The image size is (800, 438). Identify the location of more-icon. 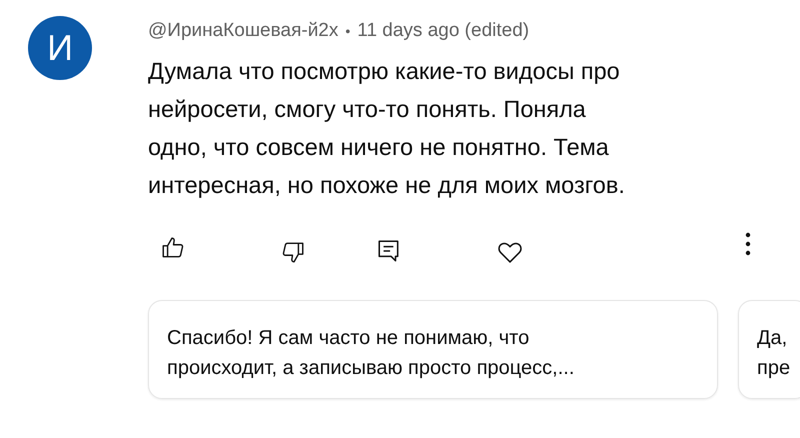
(748, 245).